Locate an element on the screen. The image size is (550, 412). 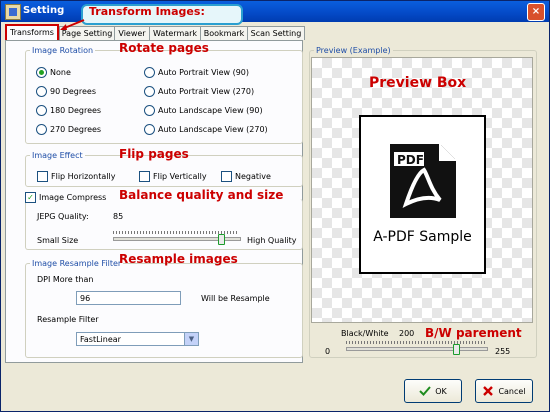
image-compress-checkbox: ✓ Image Compress is located at coordinates (67, 197).